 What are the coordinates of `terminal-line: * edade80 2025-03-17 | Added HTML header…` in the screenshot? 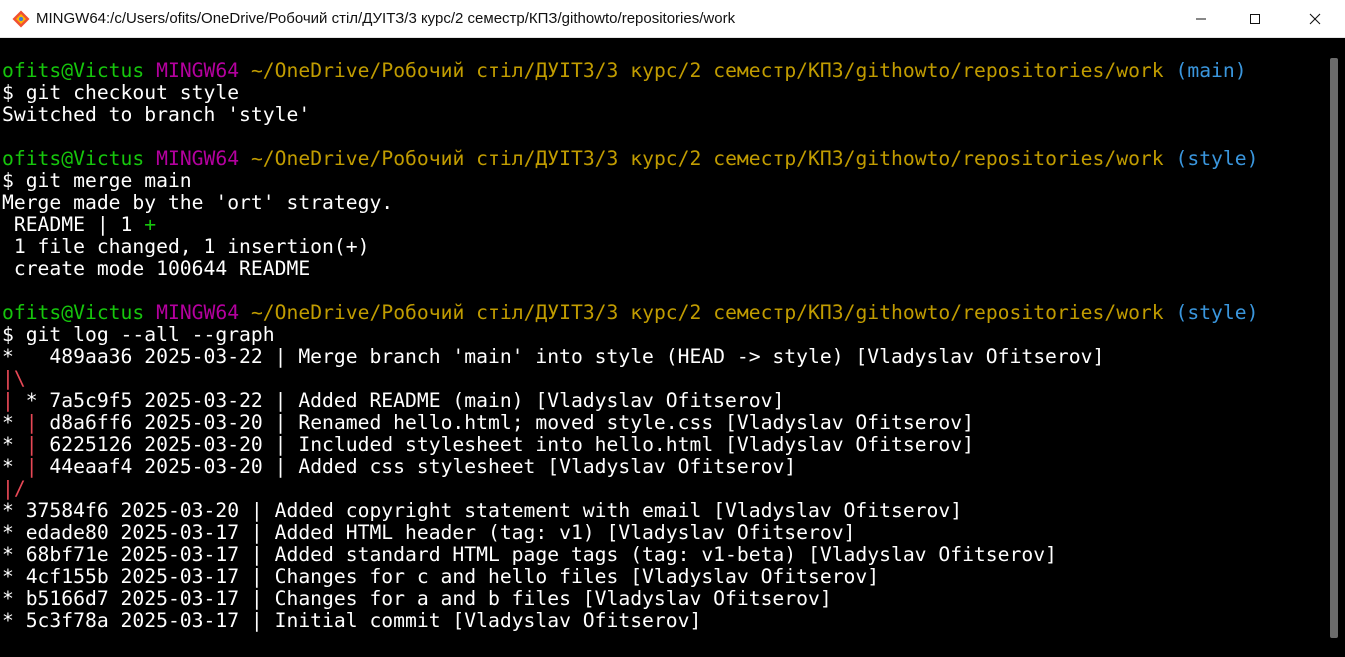 It's located at (630, 533).